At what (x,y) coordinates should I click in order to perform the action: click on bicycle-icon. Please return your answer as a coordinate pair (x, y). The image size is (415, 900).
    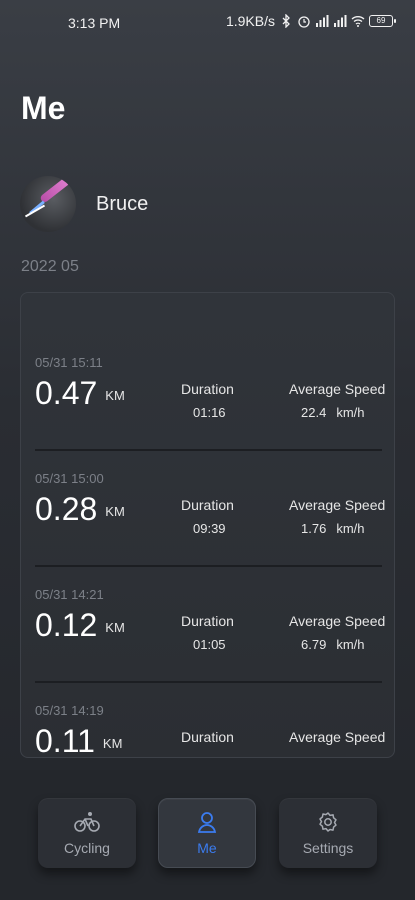
    Looking at the image, I should click on (87, 822).